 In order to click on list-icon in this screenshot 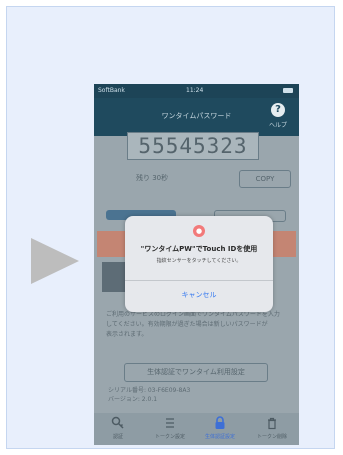, I will do `click(170, 423)`.